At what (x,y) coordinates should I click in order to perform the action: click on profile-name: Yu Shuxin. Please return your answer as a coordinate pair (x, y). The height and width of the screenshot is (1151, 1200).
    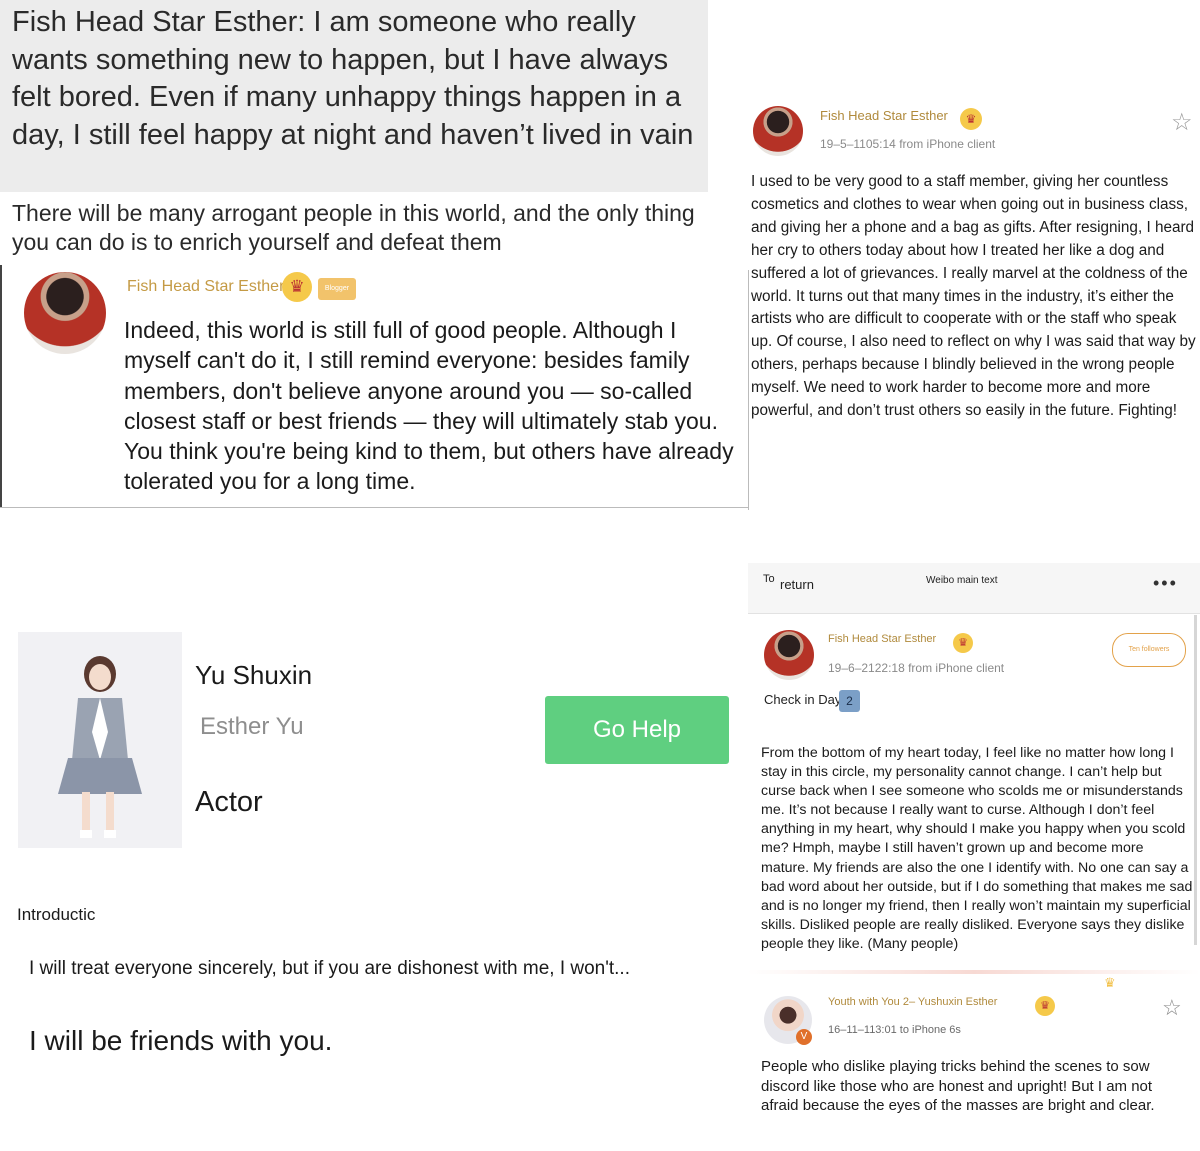
    Looking at the image, I should click on (254, 675).